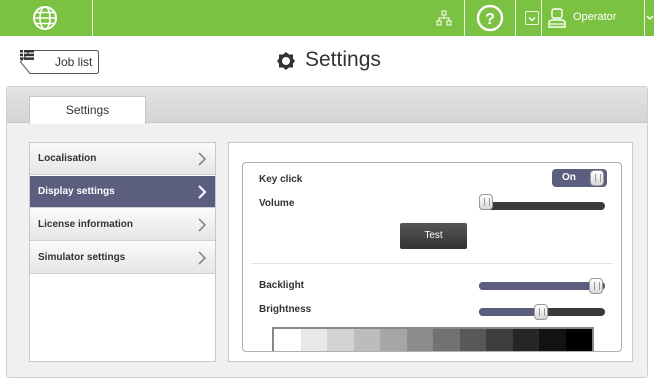 The image size is (654, 388). What do you see at coordinates (286, 61) in the screenshot?
I see `gear-icon` at bounding box center [286, 61].